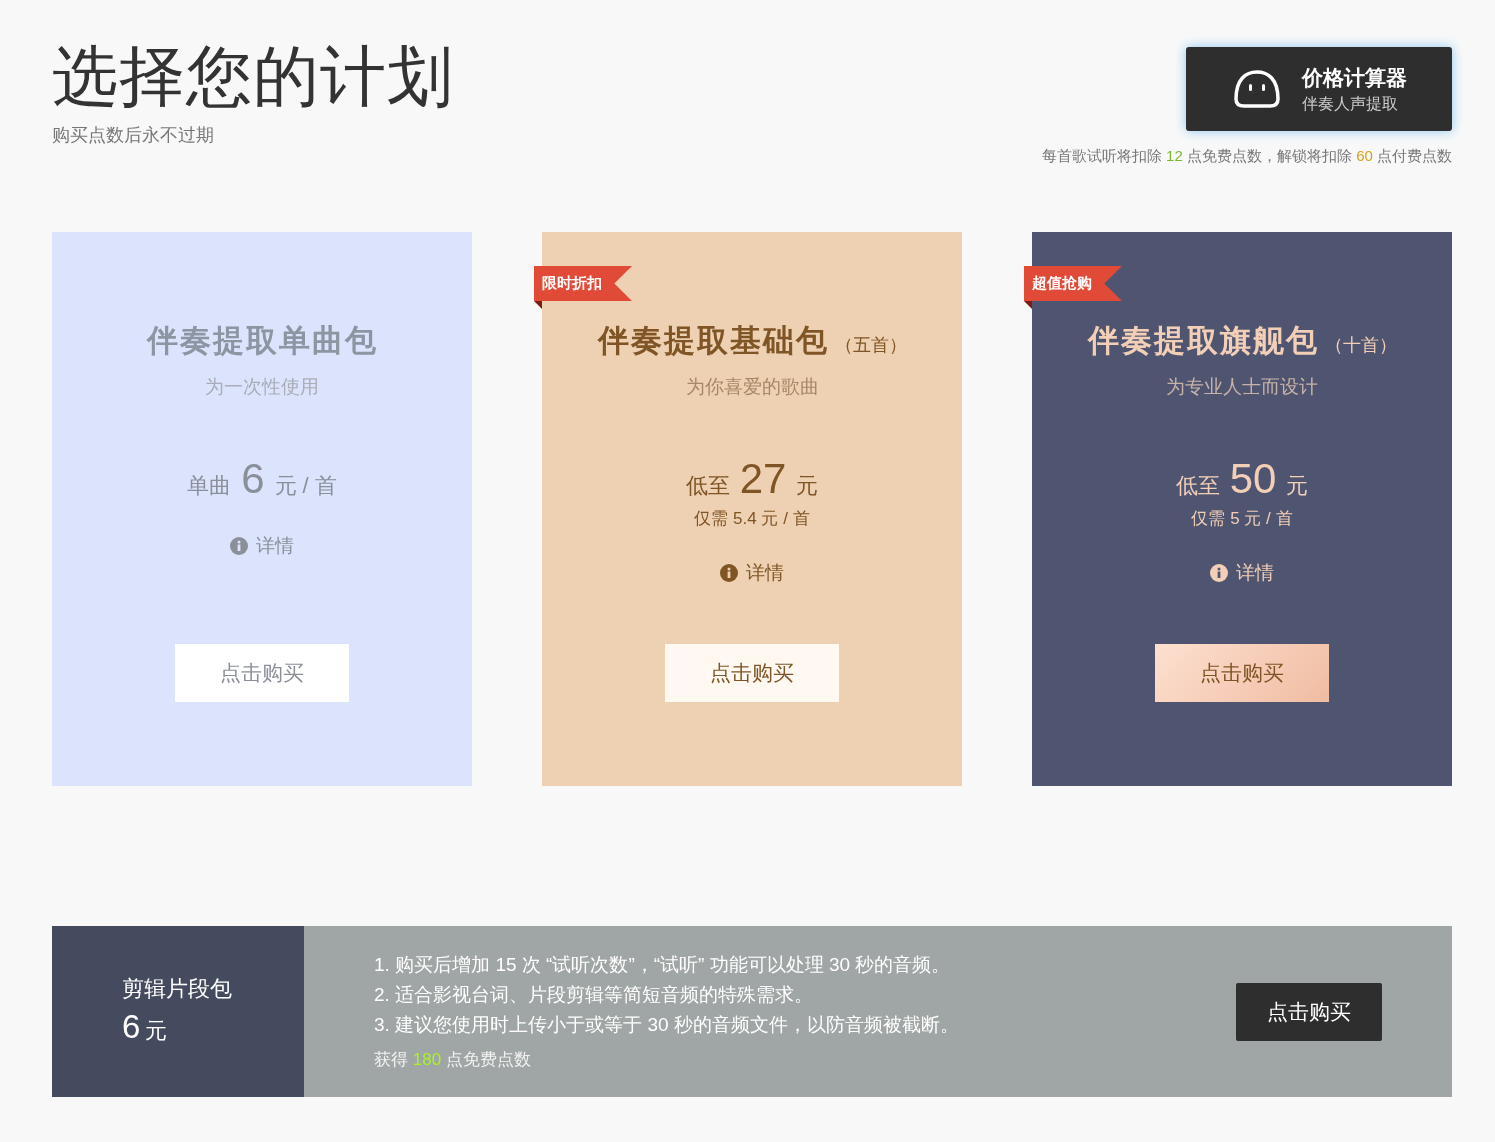  I want to click on feature-line: 3. 建议您使用时上传小于或等于 30 秒的音频文件，以防音频被截断。, so click(666, 1025).